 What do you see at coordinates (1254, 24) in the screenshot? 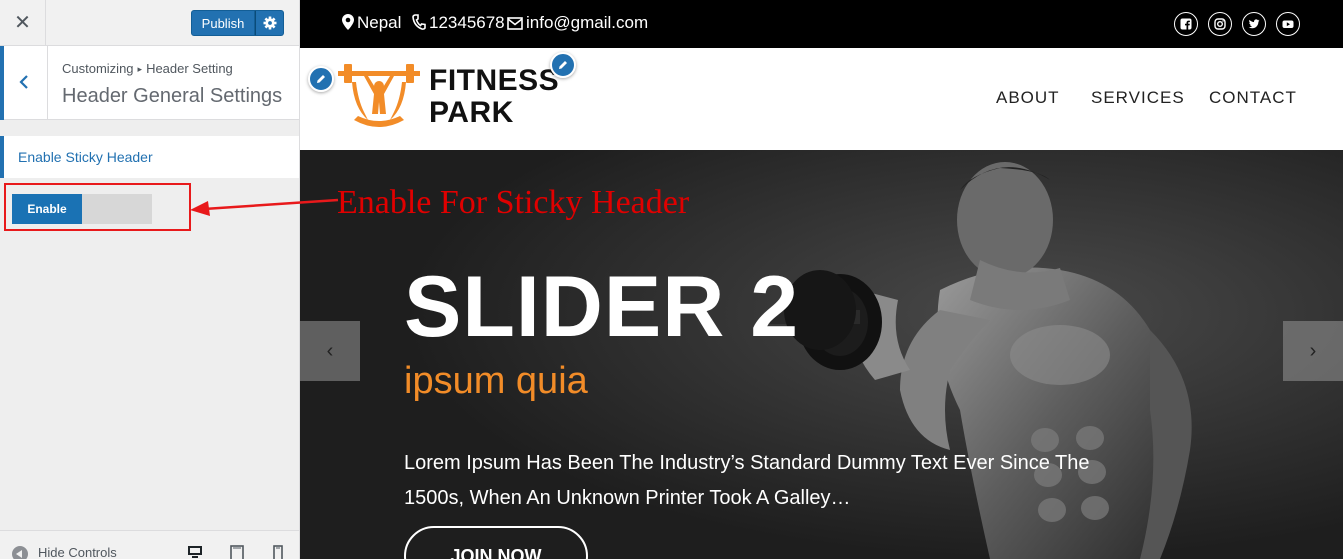
I see `twitter-icon` at bounding box center [1254, 24].